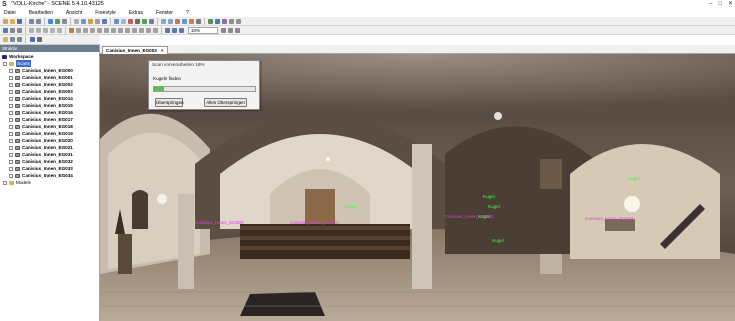 The width and height of the screenshot is (735, 321). What do you see at coordinates (49, 105) in the screenshot?
I see `tree-scan-item: Canisius_Innen_EG015` at bounding box center [49, 105].